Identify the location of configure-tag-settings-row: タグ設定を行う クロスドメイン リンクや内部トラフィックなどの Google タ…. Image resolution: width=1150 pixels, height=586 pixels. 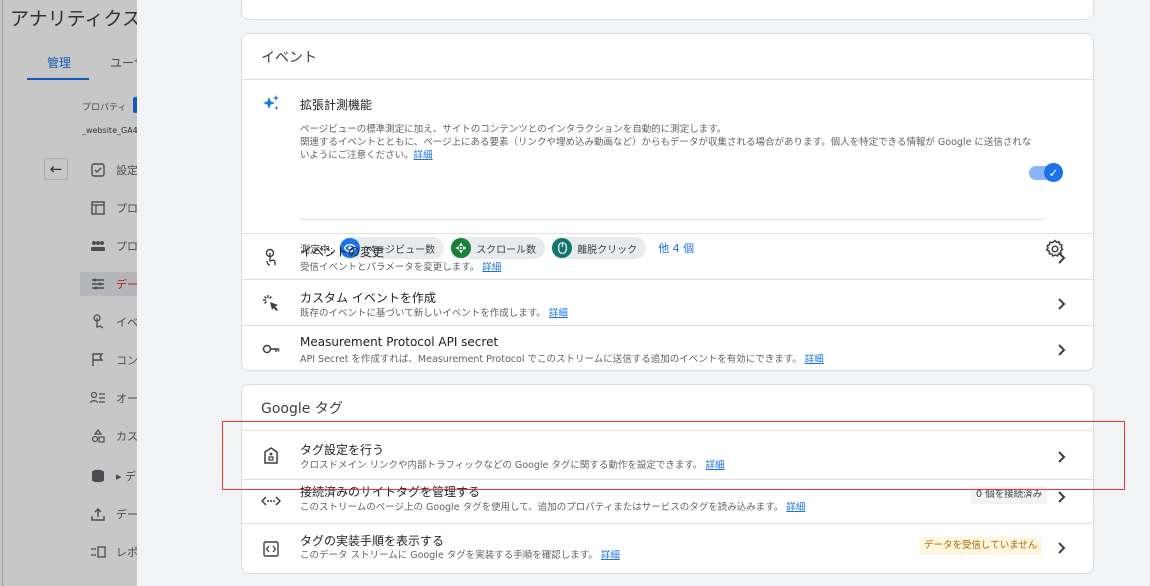
(667, 456).